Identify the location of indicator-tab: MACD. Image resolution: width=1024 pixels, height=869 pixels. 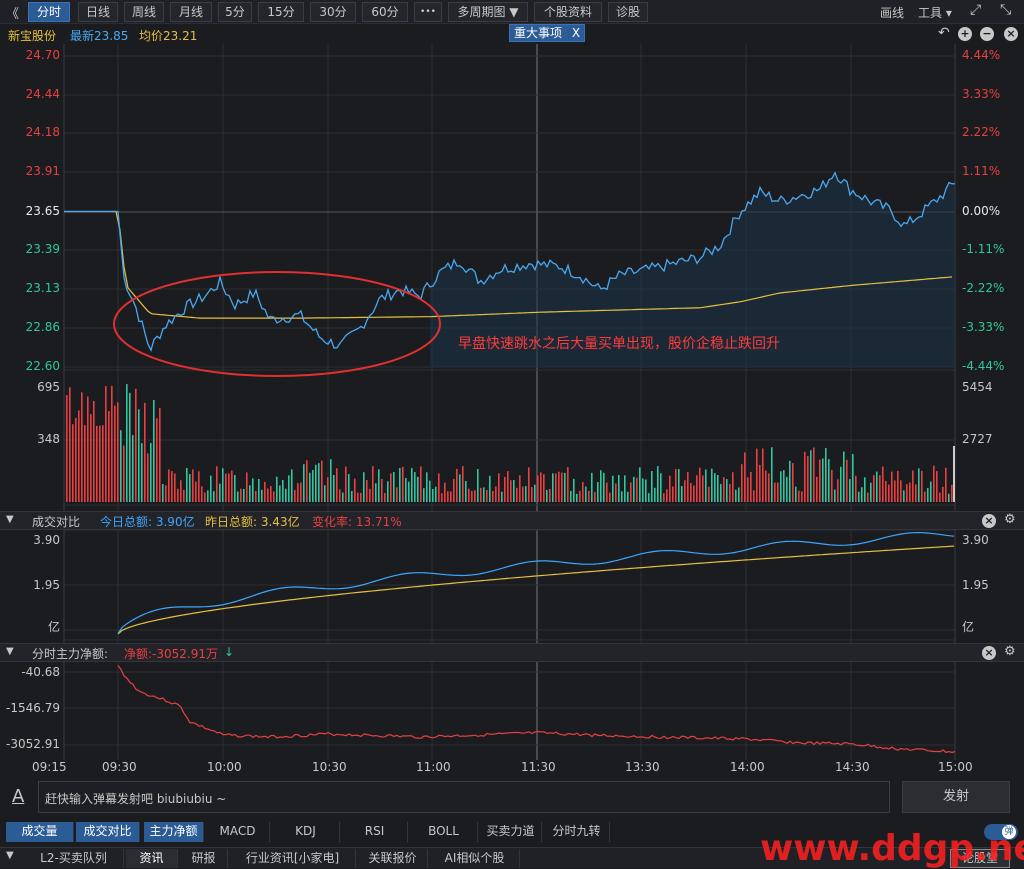
(238, 832).